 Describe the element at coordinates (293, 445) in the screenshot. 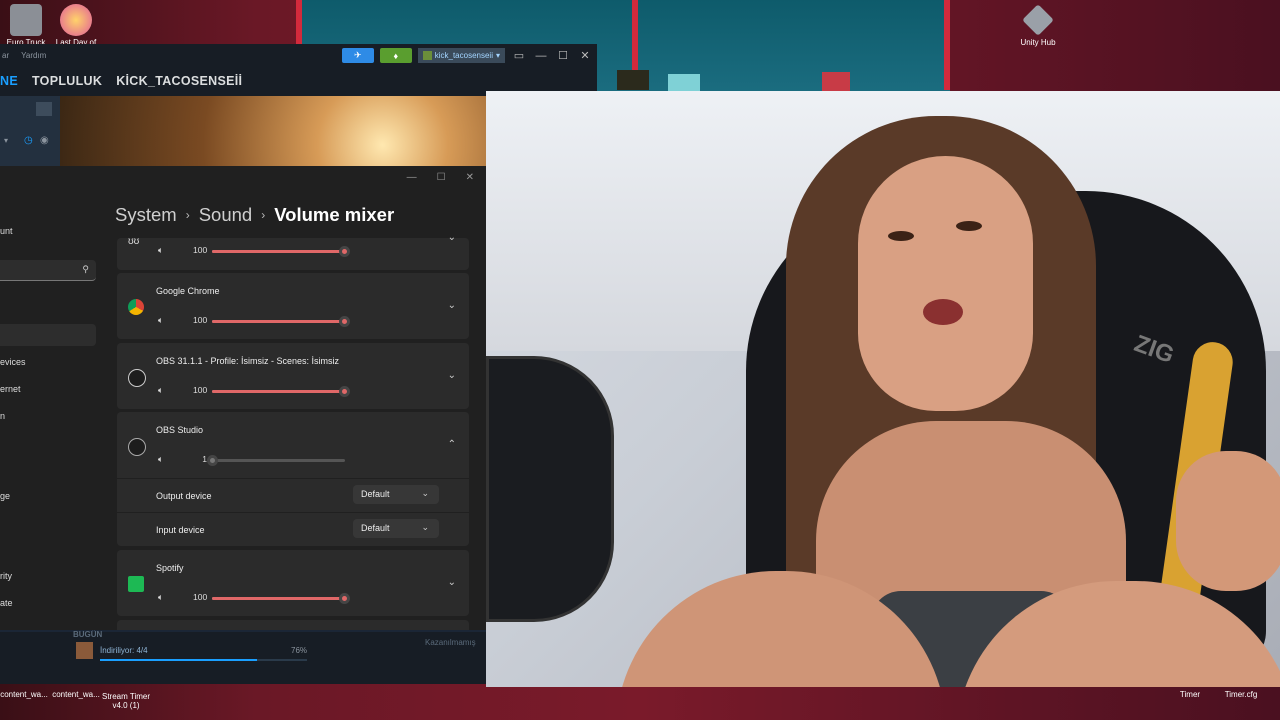

I see `app-volume-card: OBS Studio ⌃ 🔈︎ 1` at that location.